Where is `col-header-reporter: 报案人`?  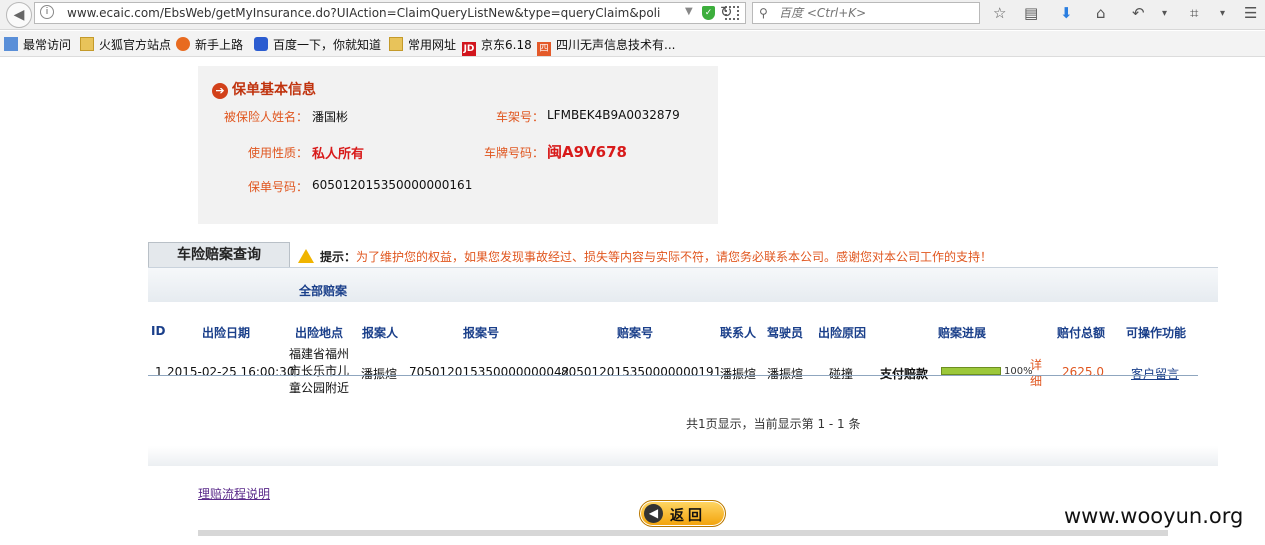
col-header-reporter: 报案人 is located at coordinates (380, 333).